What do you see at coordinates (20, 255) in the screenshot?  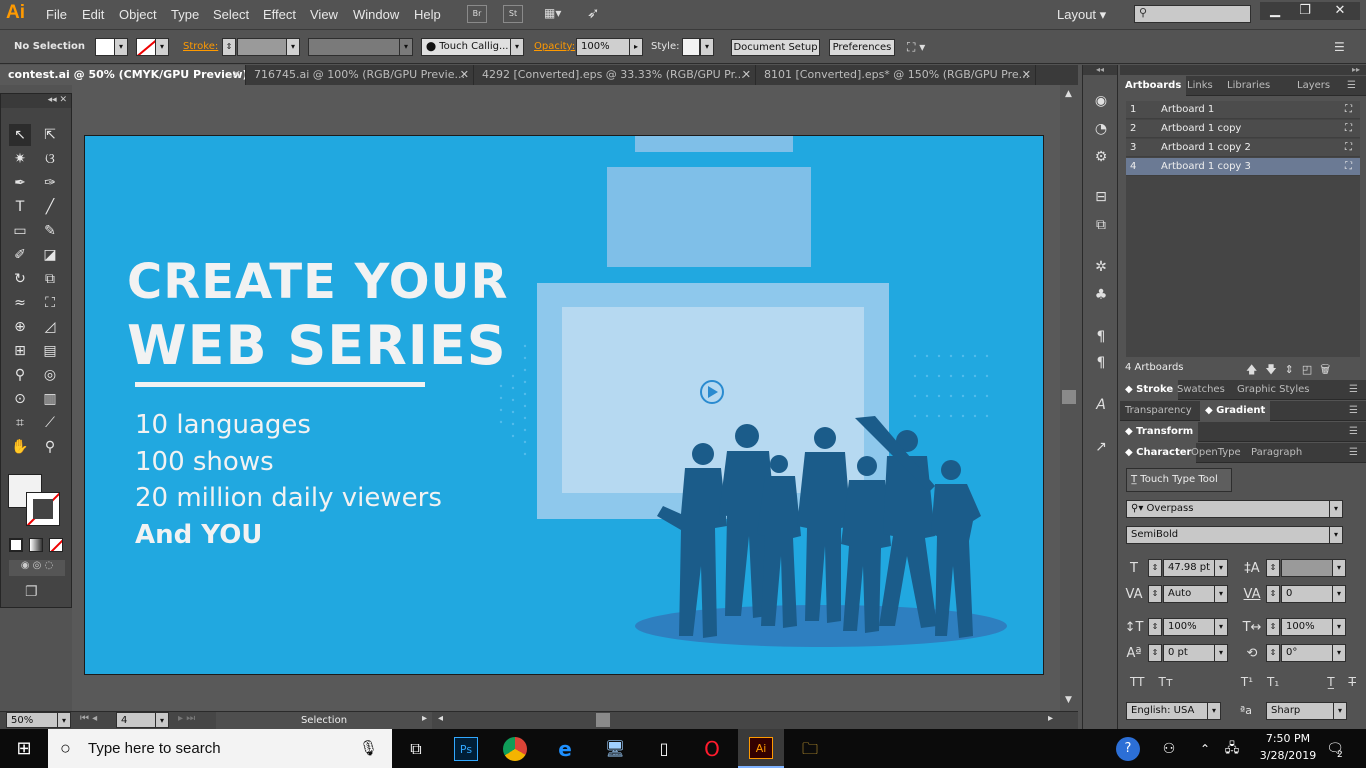 I see `shaper-tool-icon: ✐` at bounding box center [20, 255].